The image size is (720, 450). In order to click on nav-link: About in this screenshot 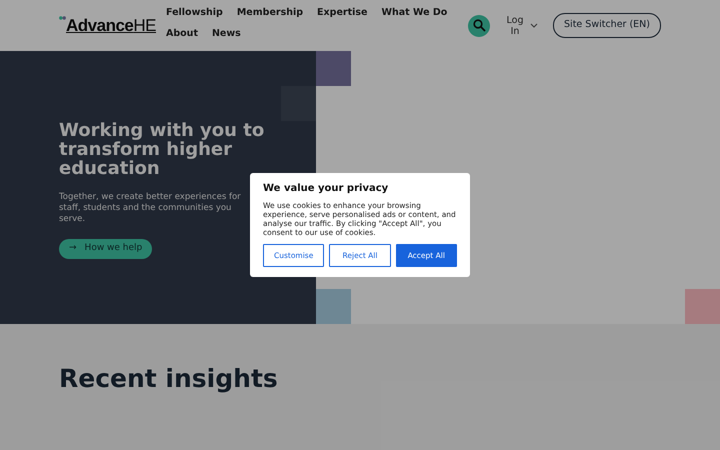, I will do `click(182, 33)`.